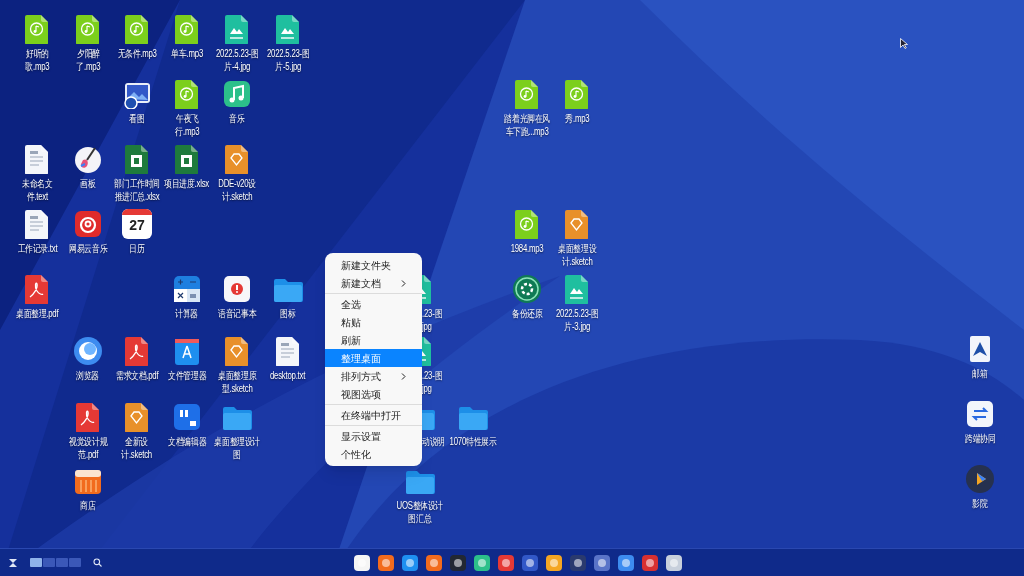 Image resolution: width=1024 pixels, height=576 pixels. What do you see at coordinates (88, 505) in the screenshot?
I see `icon-label: 商店` at bounding box center [88, 505].